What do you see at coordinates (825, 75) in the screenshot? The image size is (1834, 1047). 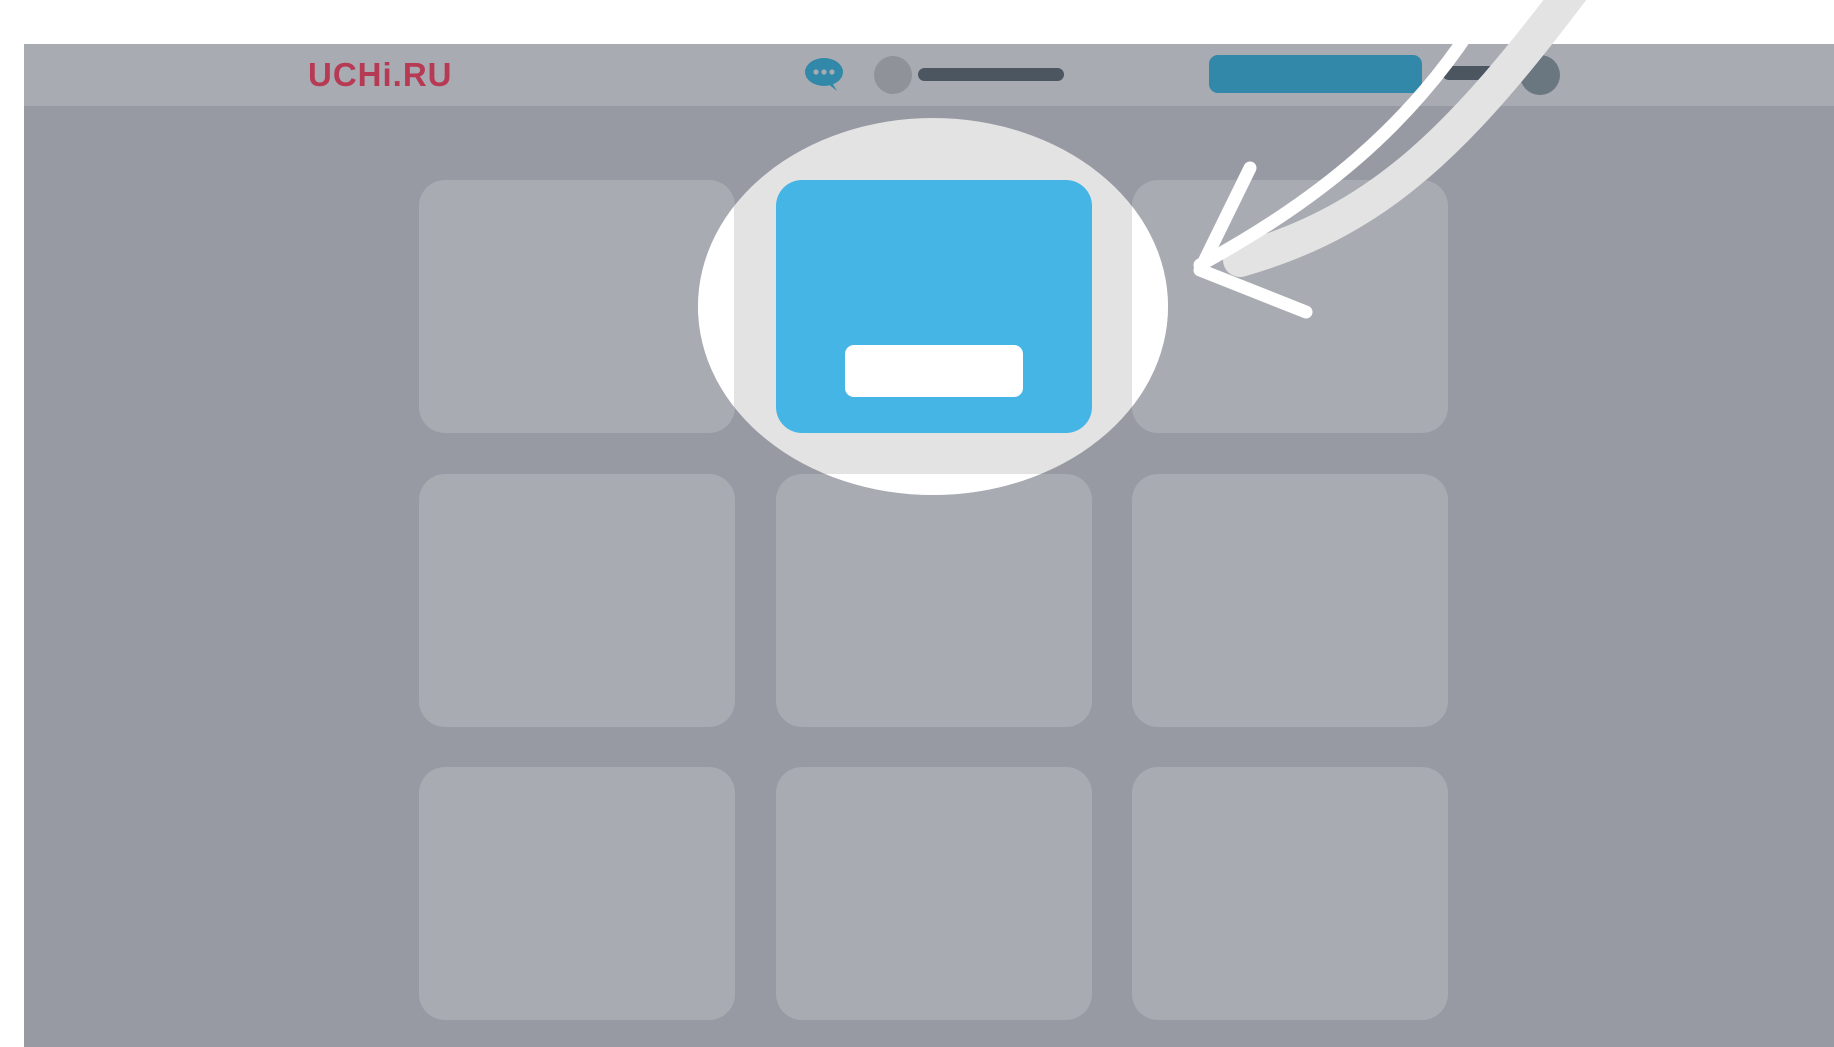 I see `speech-bubble-icon` at bounding box center [825, 75].